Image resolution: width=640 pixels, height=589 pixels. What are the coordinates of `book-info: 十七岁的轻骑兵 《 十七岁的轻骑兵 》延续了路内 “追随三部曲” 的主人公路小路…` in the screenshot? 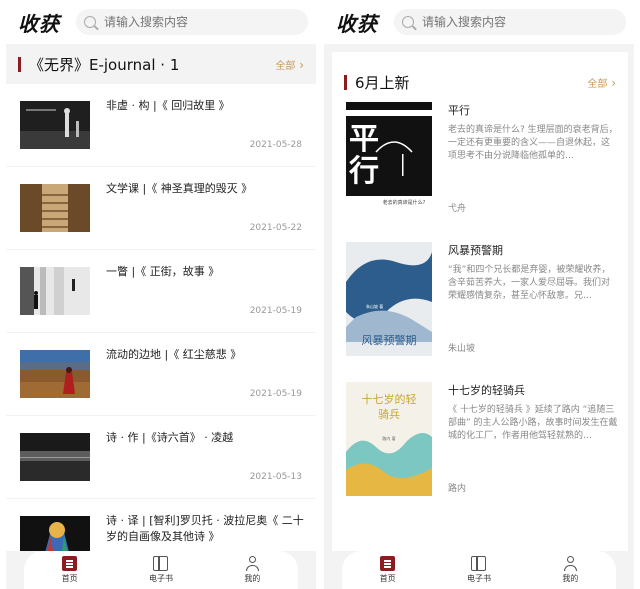 It's located at (533, 439).